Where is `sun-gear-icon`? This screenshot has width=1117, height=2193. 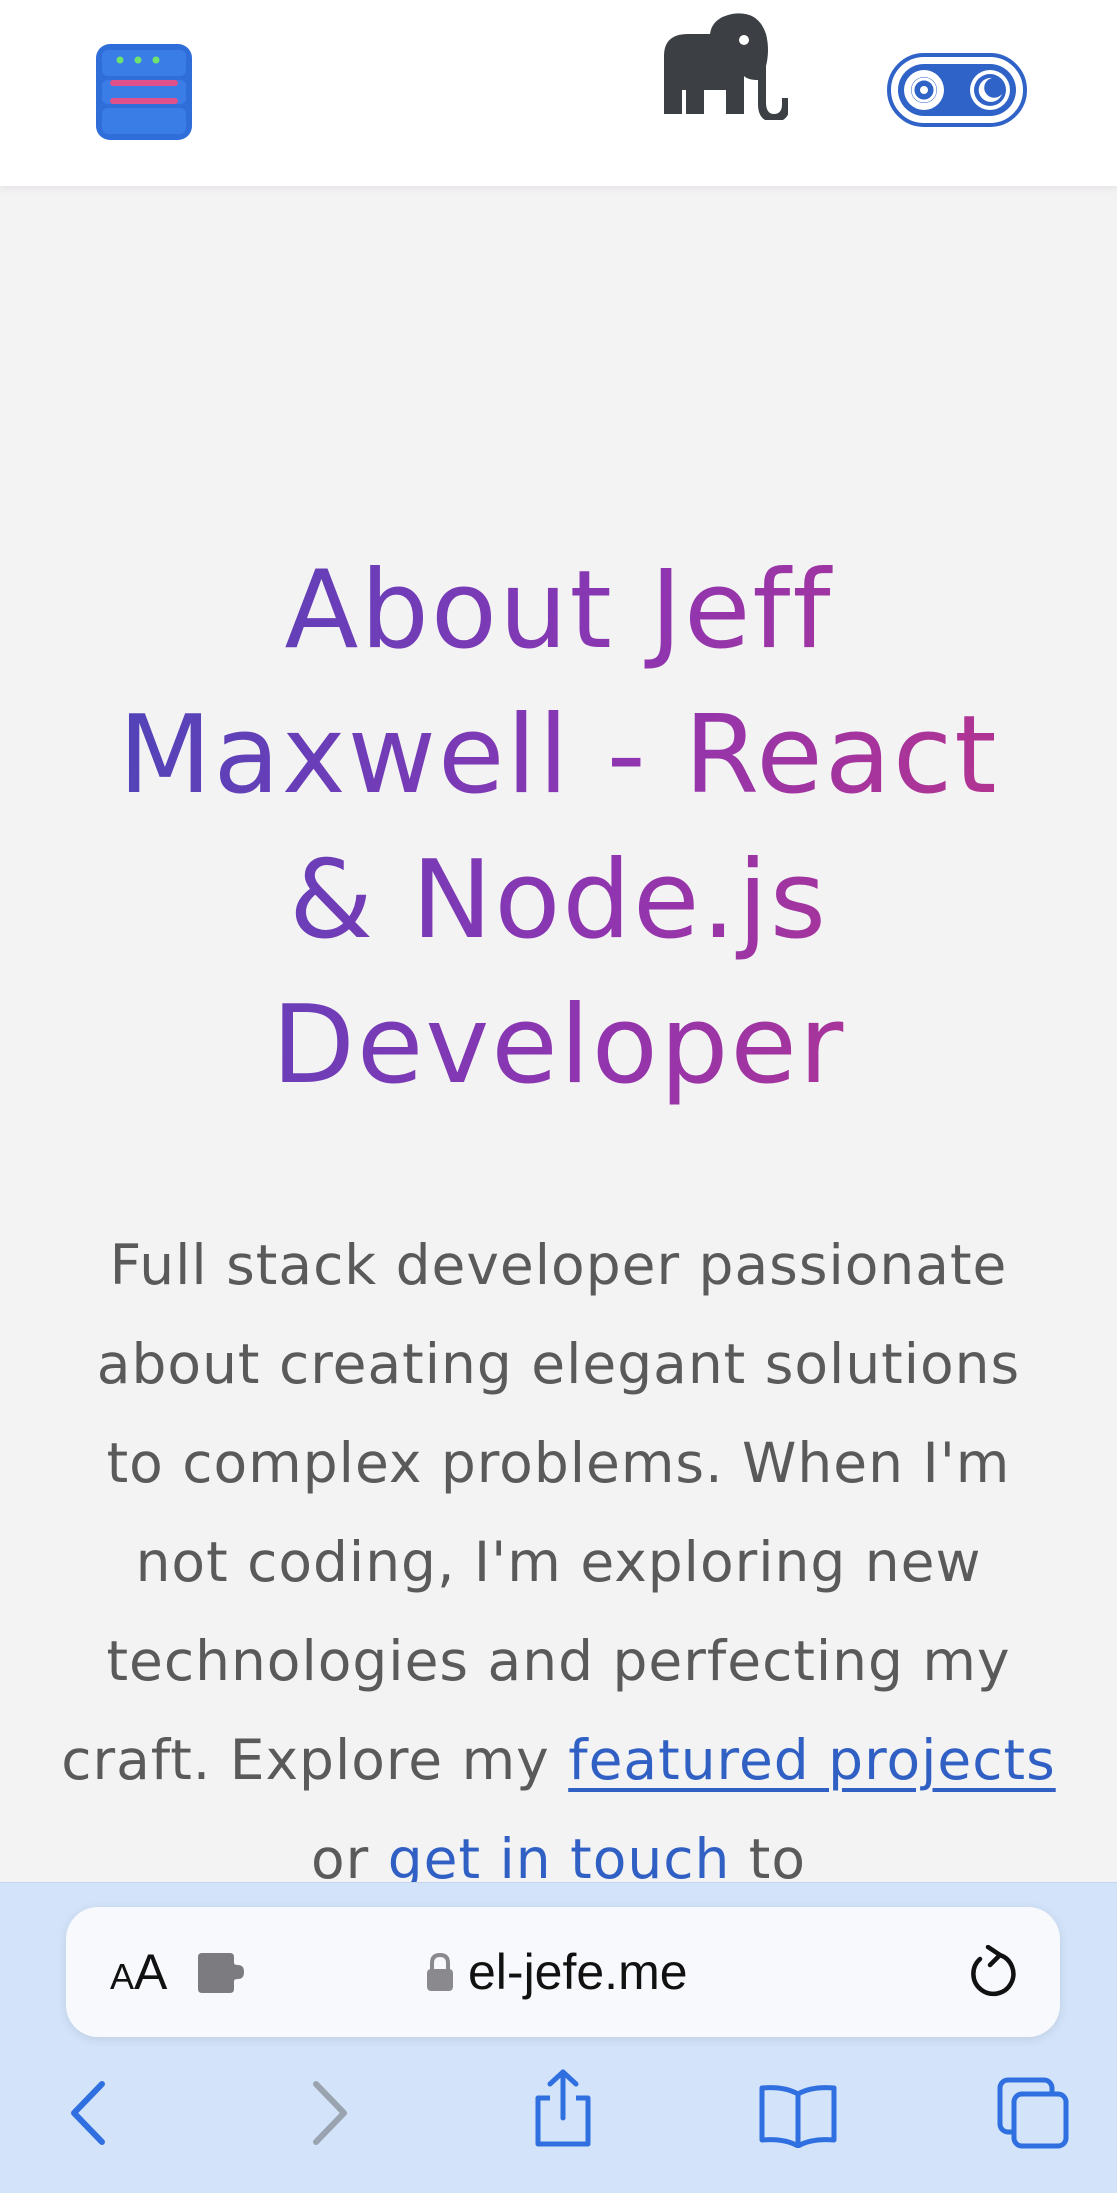 sun-gear-icon is located at coordinates (924, 90).